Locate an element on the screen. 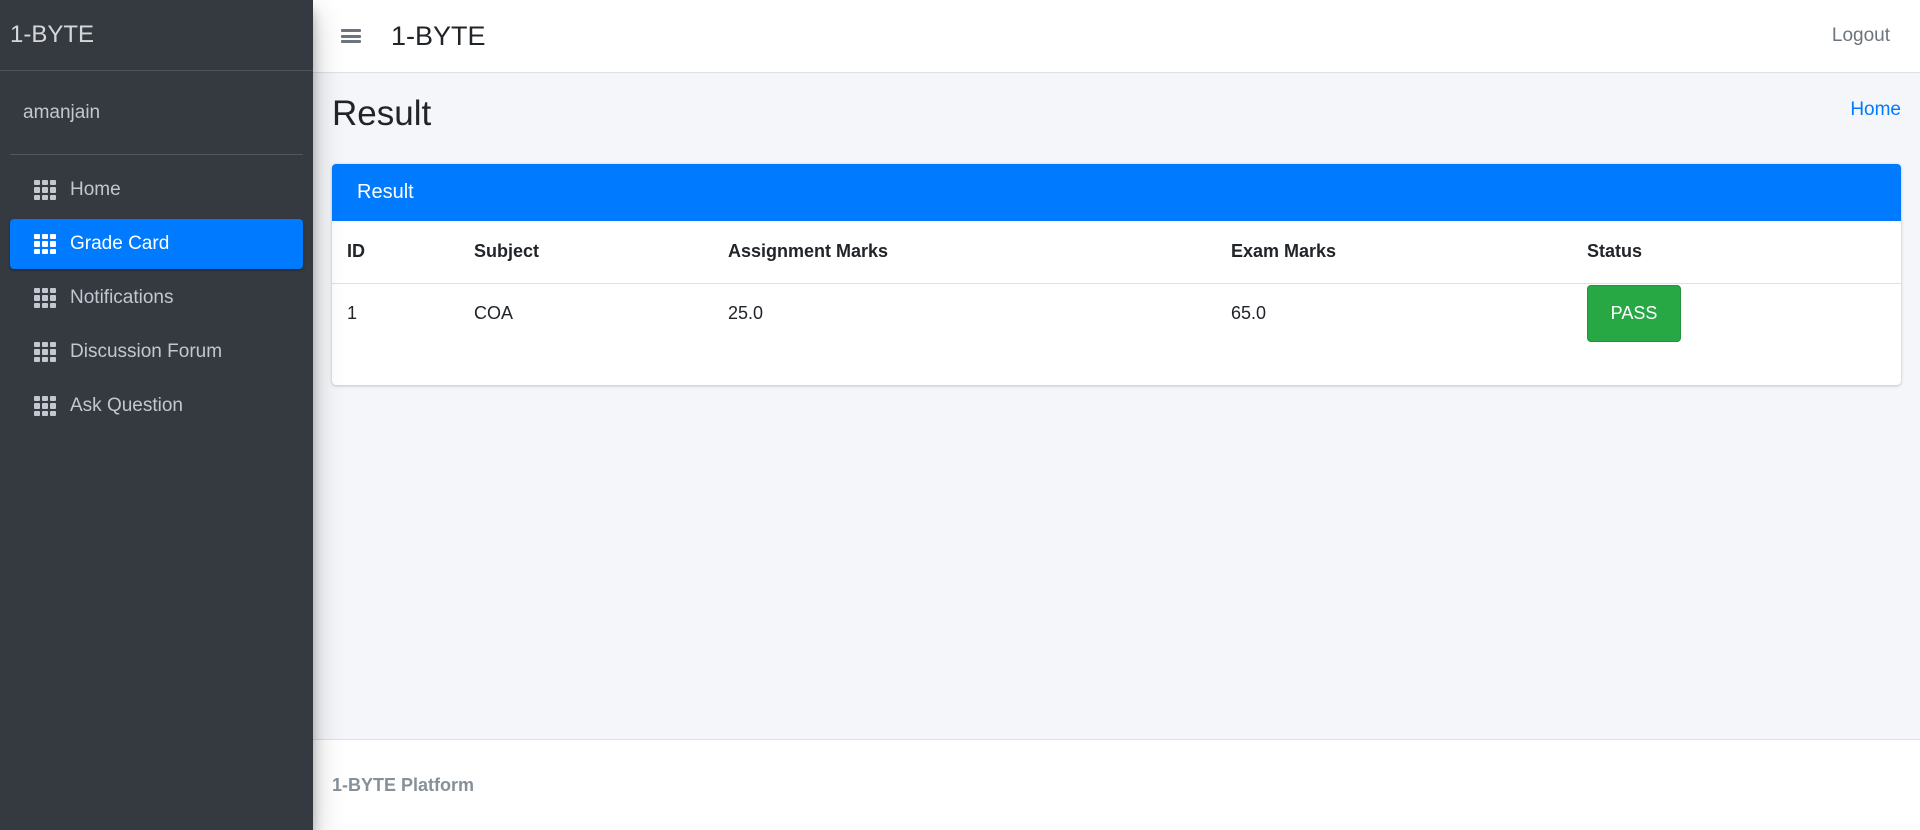 This screenshot has height=830, width=1920. cell-status: PASS is located at coordinates (1736, 313).